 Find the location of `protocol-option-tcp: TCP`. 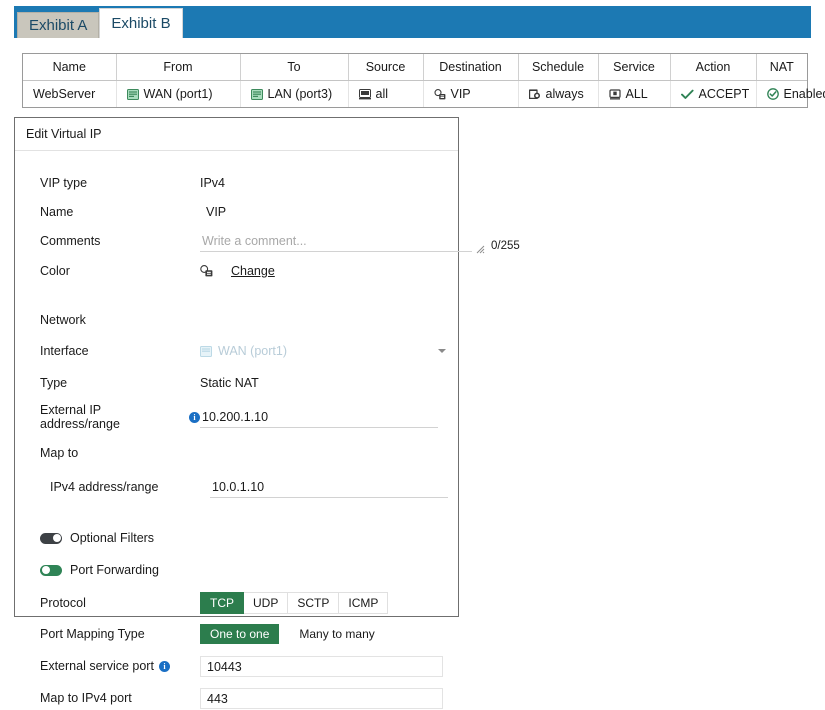

protocol-option-tcp: TCP is located at coordinates (222, 603).